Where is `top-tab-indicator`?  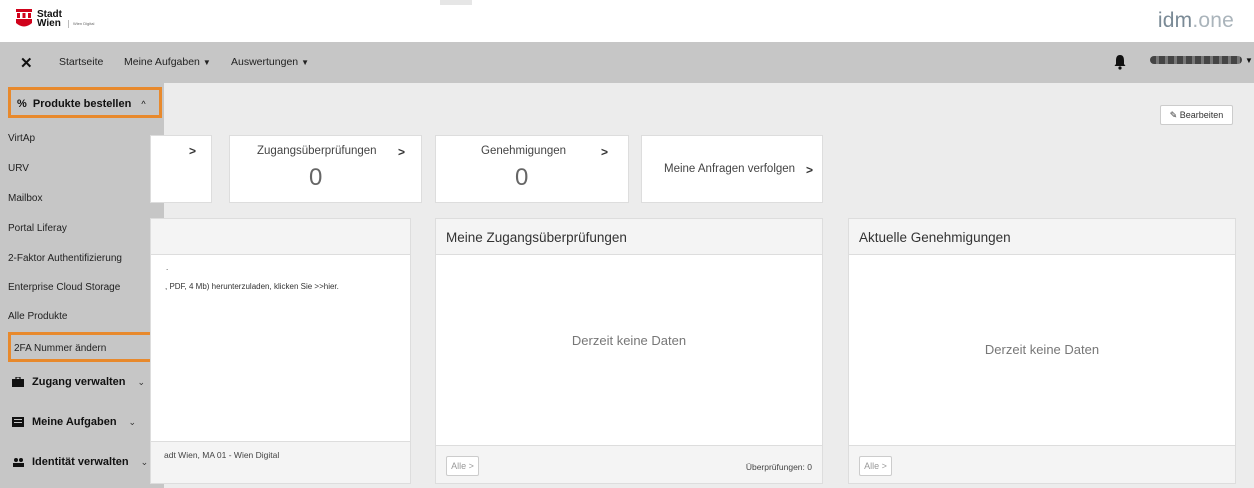 top-tab-indicator is located at coordinates (456, 2).